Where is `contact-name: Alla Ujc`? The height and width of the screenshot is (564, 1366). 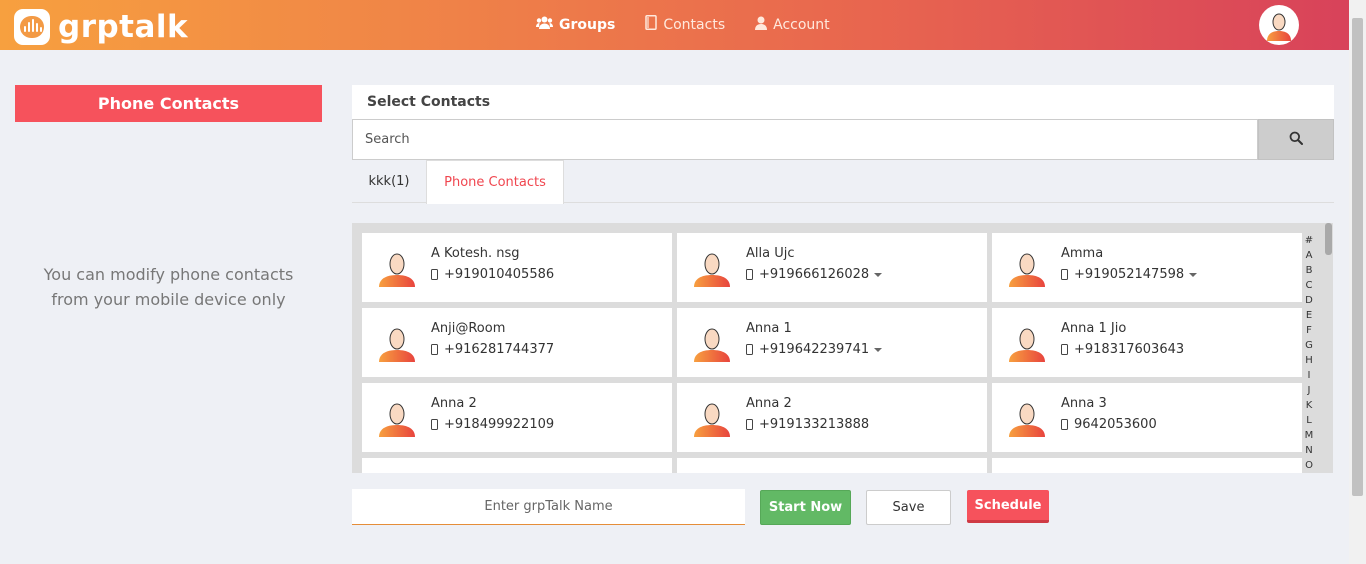
contact-name: Alla Ujc is located at coordinates (770, 253).